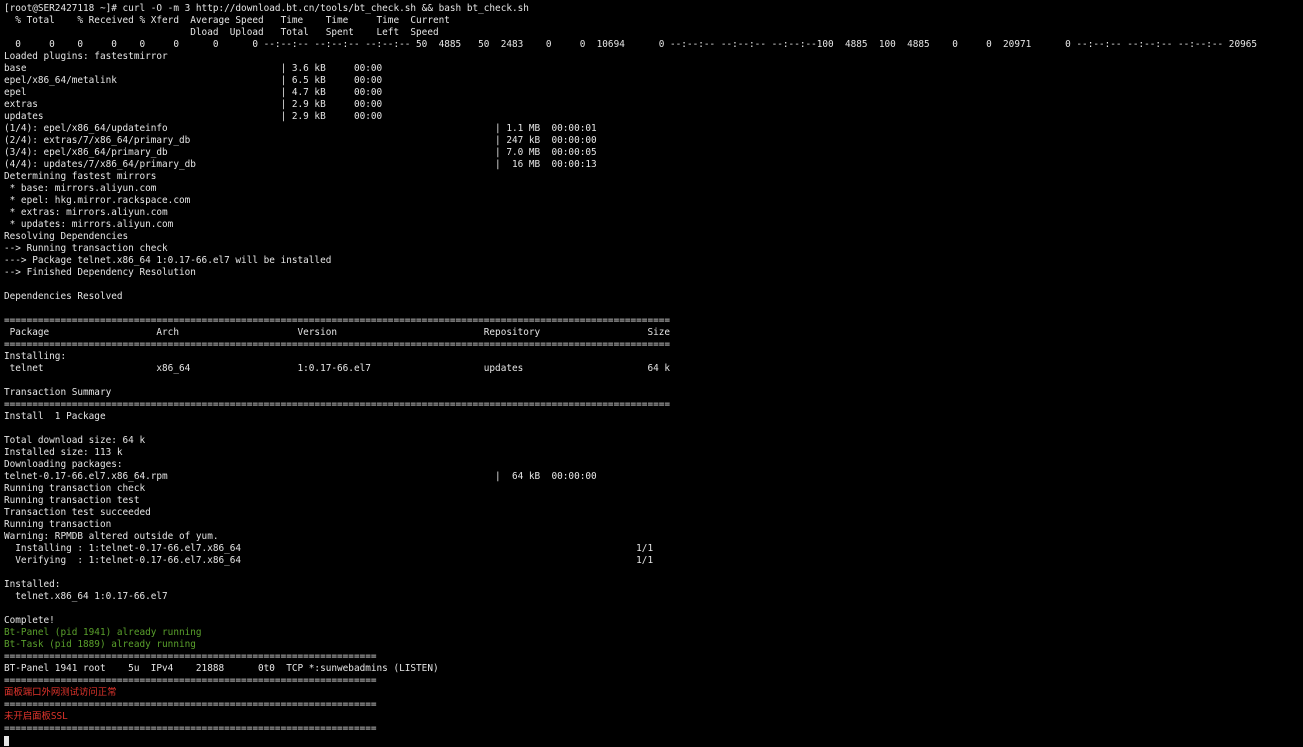  What do you see at coordinates (653, 741) in the screenshot?
I see `prompt-line` at bounding box center [653, 741].